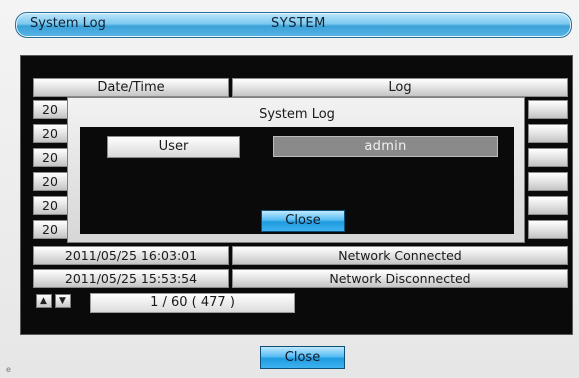 This screenshot has height=378, width=579. I want to click on window-title: System Log, so click(68, 23).